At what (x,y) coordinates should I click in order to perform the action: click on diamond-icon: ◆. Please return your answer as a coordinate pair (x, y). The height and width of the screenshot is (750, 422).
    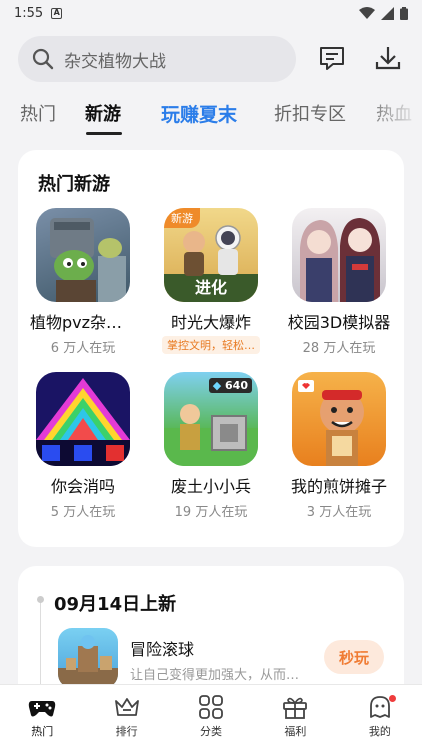
    Looking at the image, I should click on (217, 385).